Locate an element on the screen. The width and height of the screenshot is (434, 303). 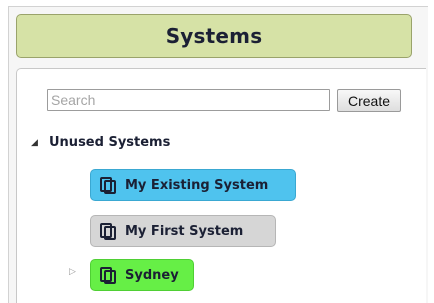
system-node-label: My First System is located at coordinates (184, 231).